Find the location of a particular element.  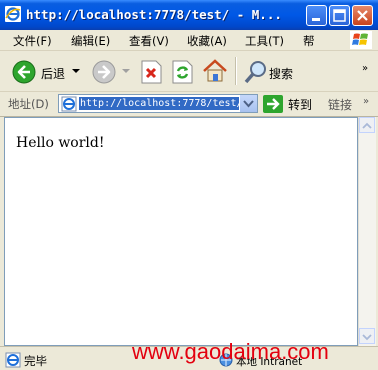

menu-bar: 文件(F) 编辑(E) 查看(V) 收藏(A) 工具(T) 帮 is located at coordinates (189, 40).